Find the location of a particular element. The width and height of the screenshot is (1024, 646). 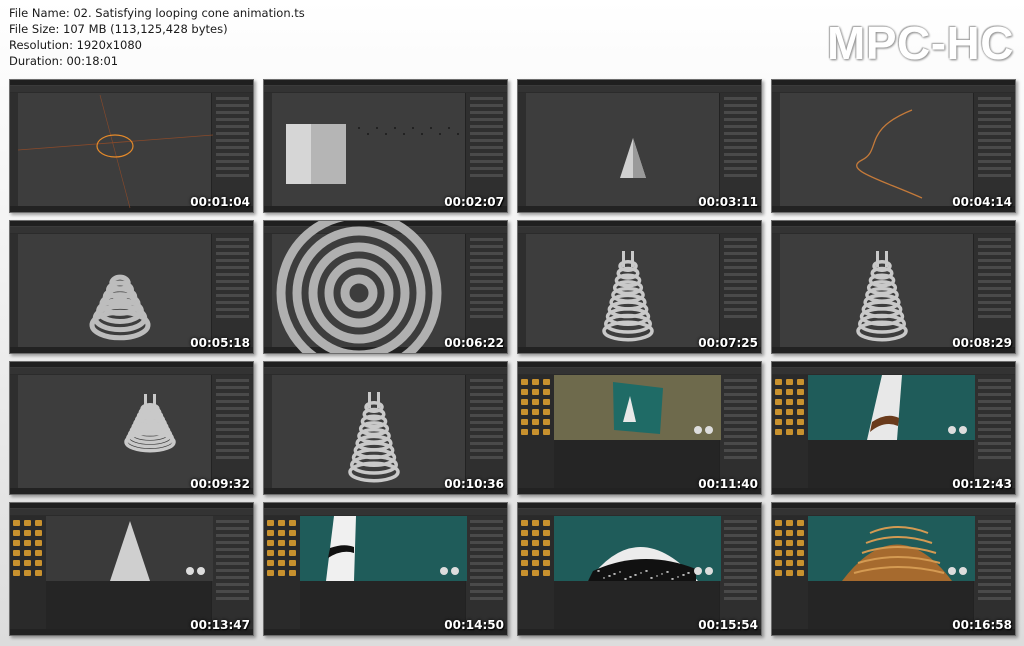

video-thumbnail: 00:05:18 is located at coordinates (131, 287).